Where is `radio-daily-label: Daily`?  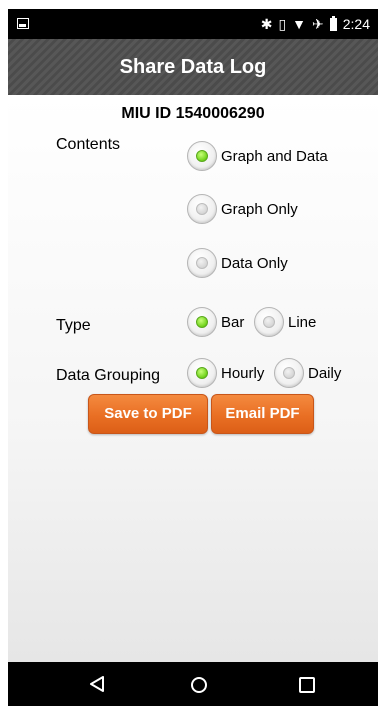 radio-daily-label: Daily is located at coordinates (324, 373).